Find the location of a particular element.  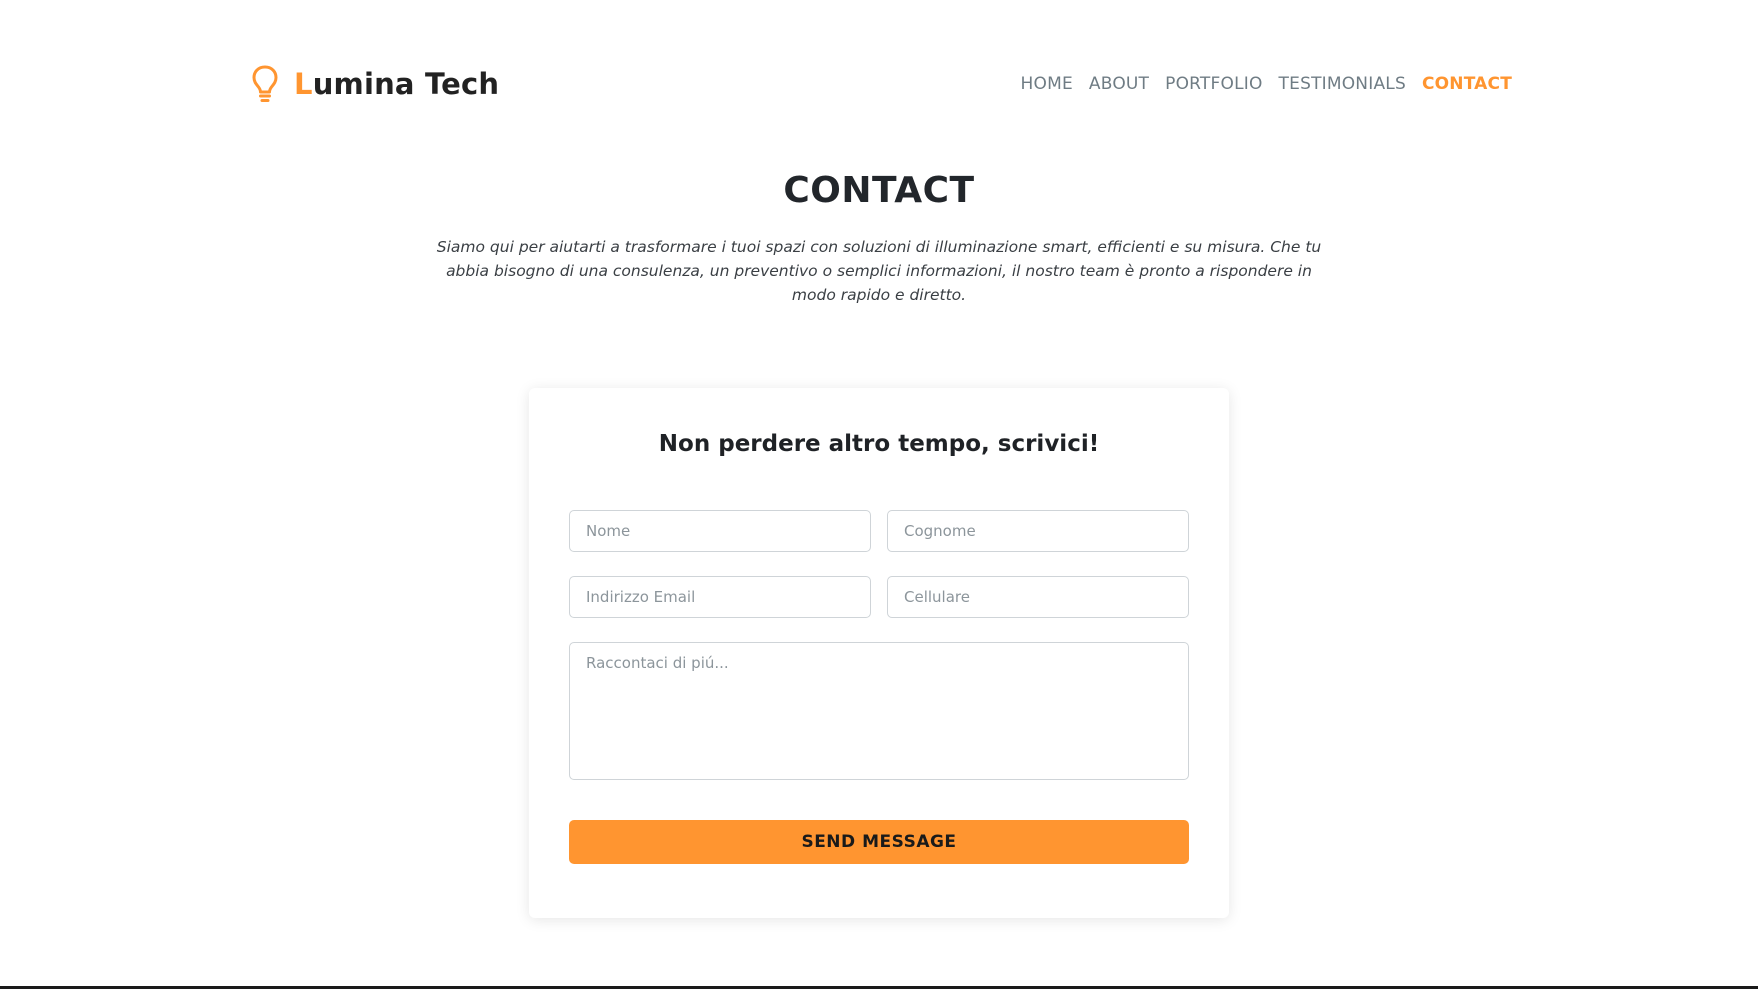

nav-item-home: HOME is located at coordinates (1047, 84).